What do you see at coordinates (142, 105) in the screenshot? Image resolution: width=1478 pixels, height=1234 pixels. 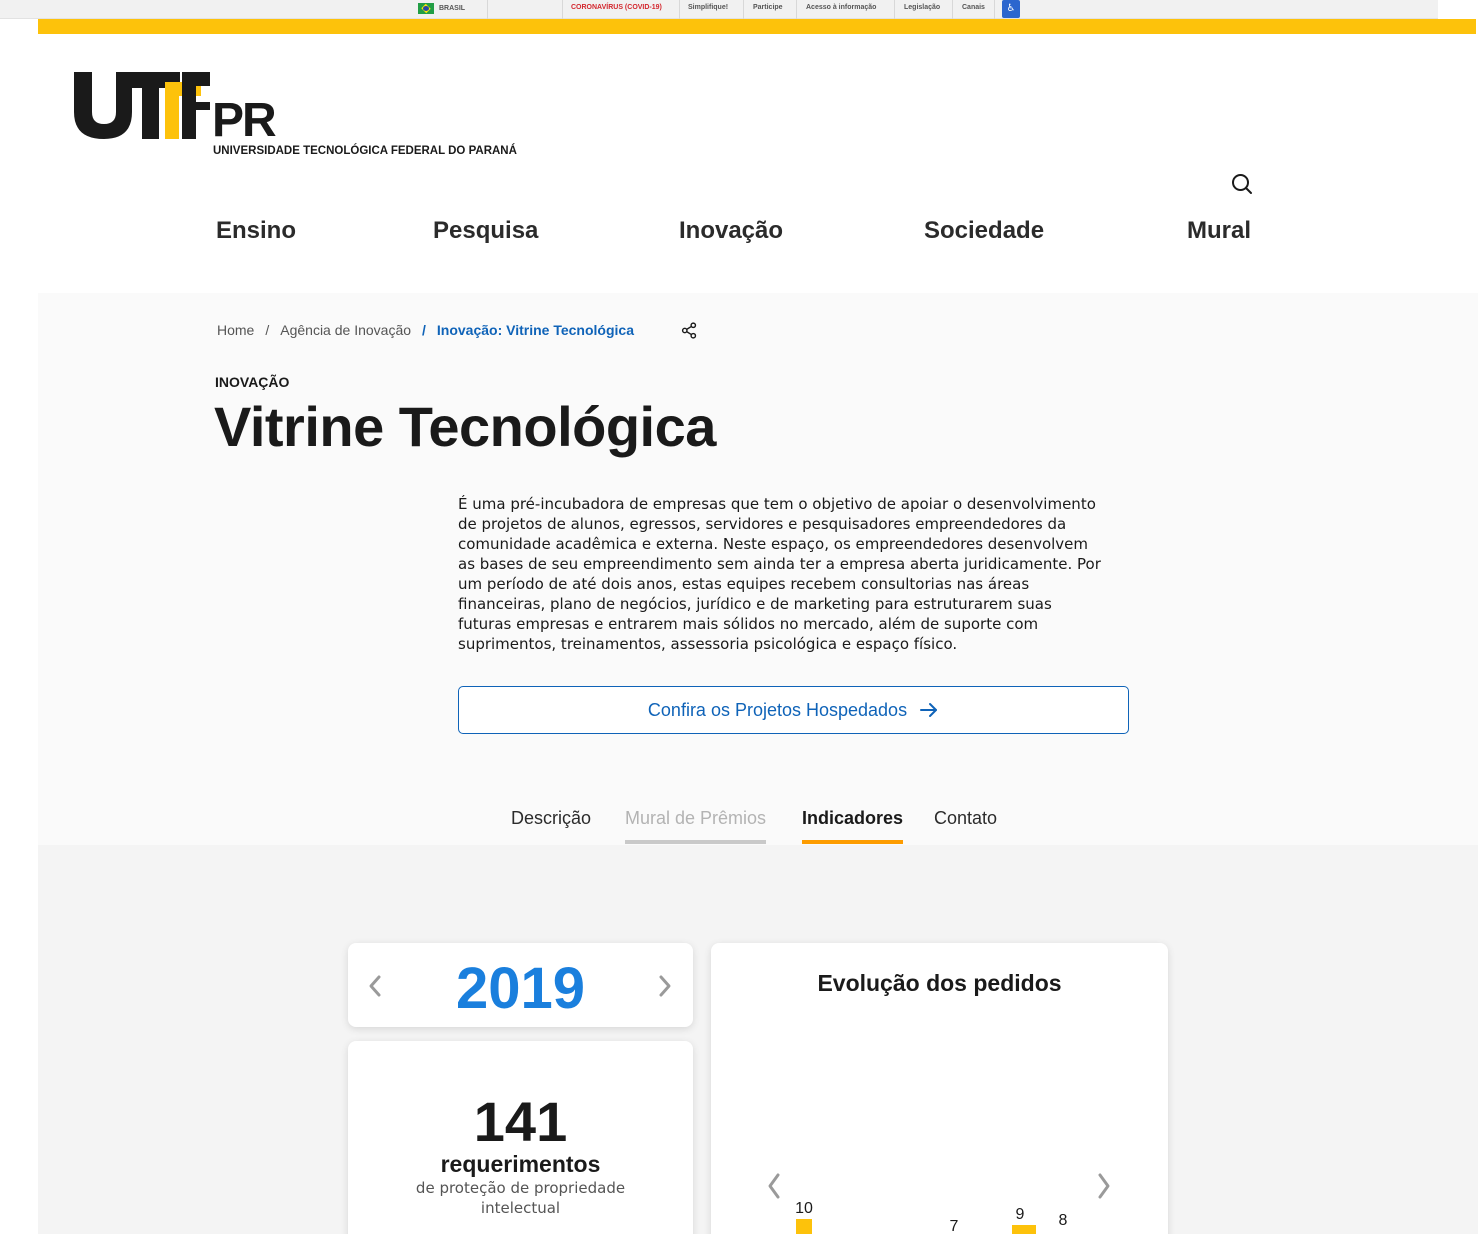 I see `utf-logo-mark` at bounding box center [142, 105].